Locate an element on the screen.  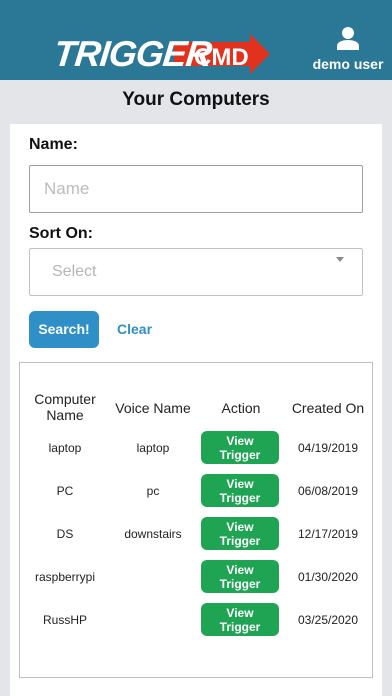
sort-label: Sort On: is located at coordinates (61, 233).